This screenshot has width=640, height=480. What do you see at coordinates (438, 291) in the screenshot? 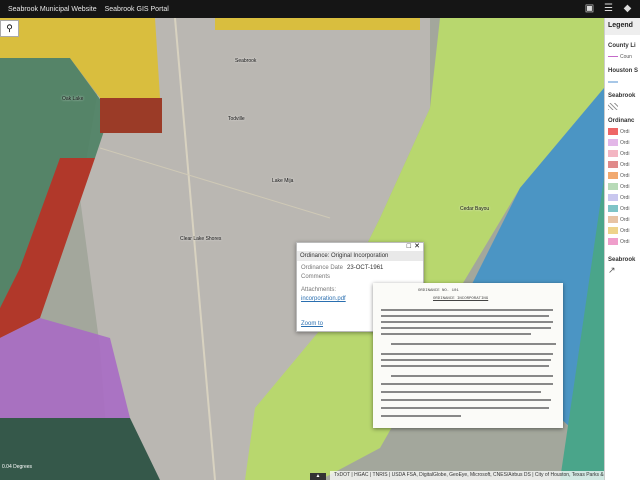
I see `ordinance-number: ORDINANCE NO. 101` at bounding box center [438, 291].